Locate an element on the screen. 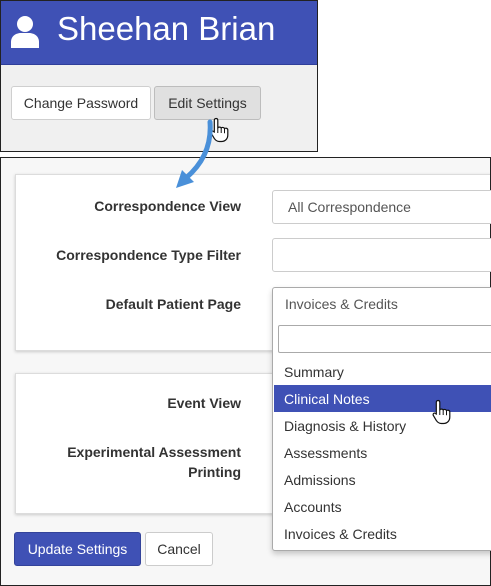  user-icon is located at coordinates (25, 32).